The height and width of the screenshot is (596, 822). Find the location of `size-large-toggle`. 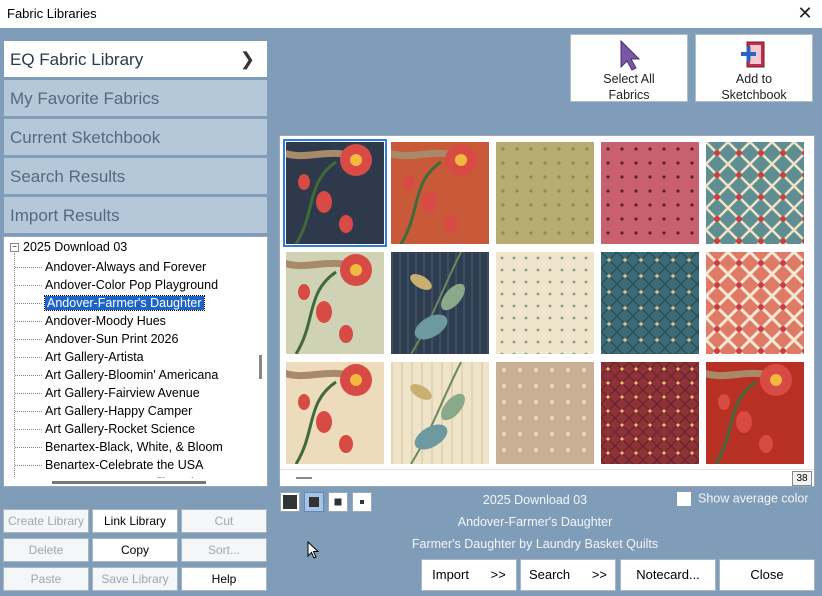

size-large-toggle is located at coordinates (314, 502).